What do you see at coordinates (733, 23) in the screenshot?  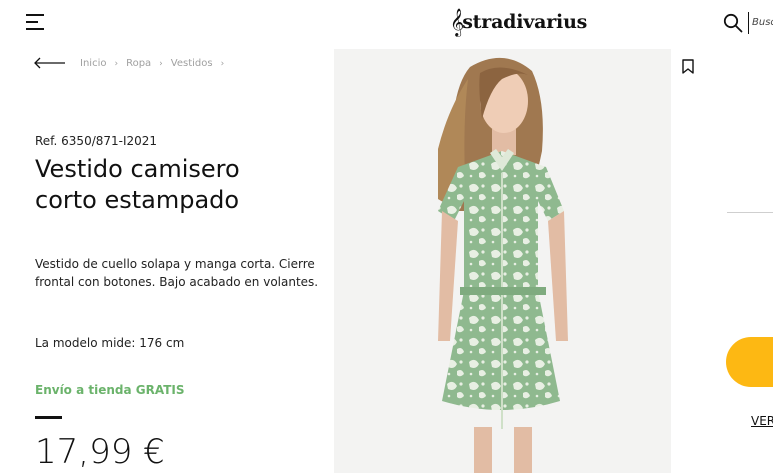 I see `search-icon` at bounding box center [733, 23].